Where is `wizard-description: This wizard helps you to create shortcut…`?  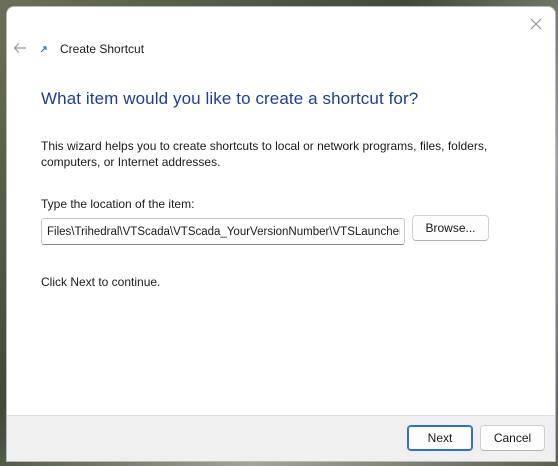
wizard-description: This wizard helps you to create shortcut… is located at coordinates (264, 154).